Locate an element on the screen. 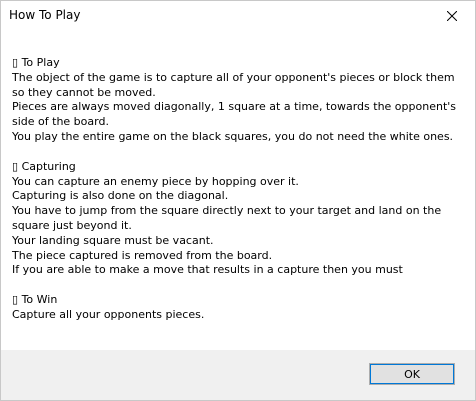 The height and width of the screenshot is (401, 476). section-heading: ▯ To Play is located at coordinates (36, 62).